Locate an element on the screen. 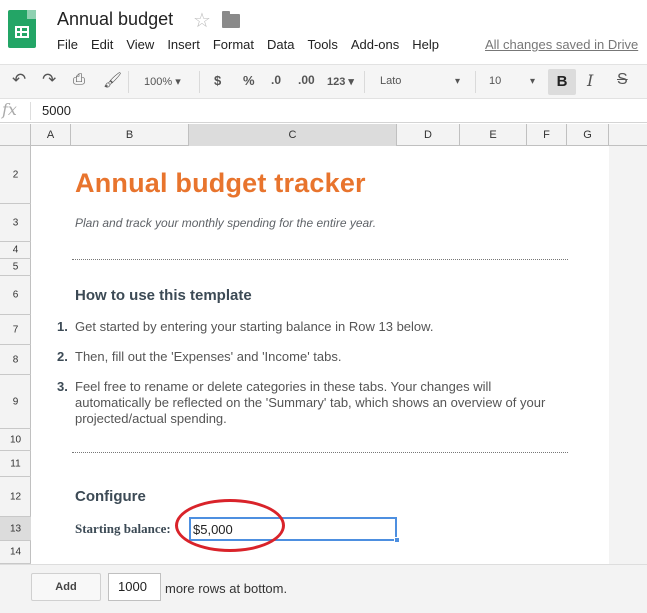 This screenshot has height=613, width=647. more-formats-select: 123 ▾ is located at coordinates (340, 81).